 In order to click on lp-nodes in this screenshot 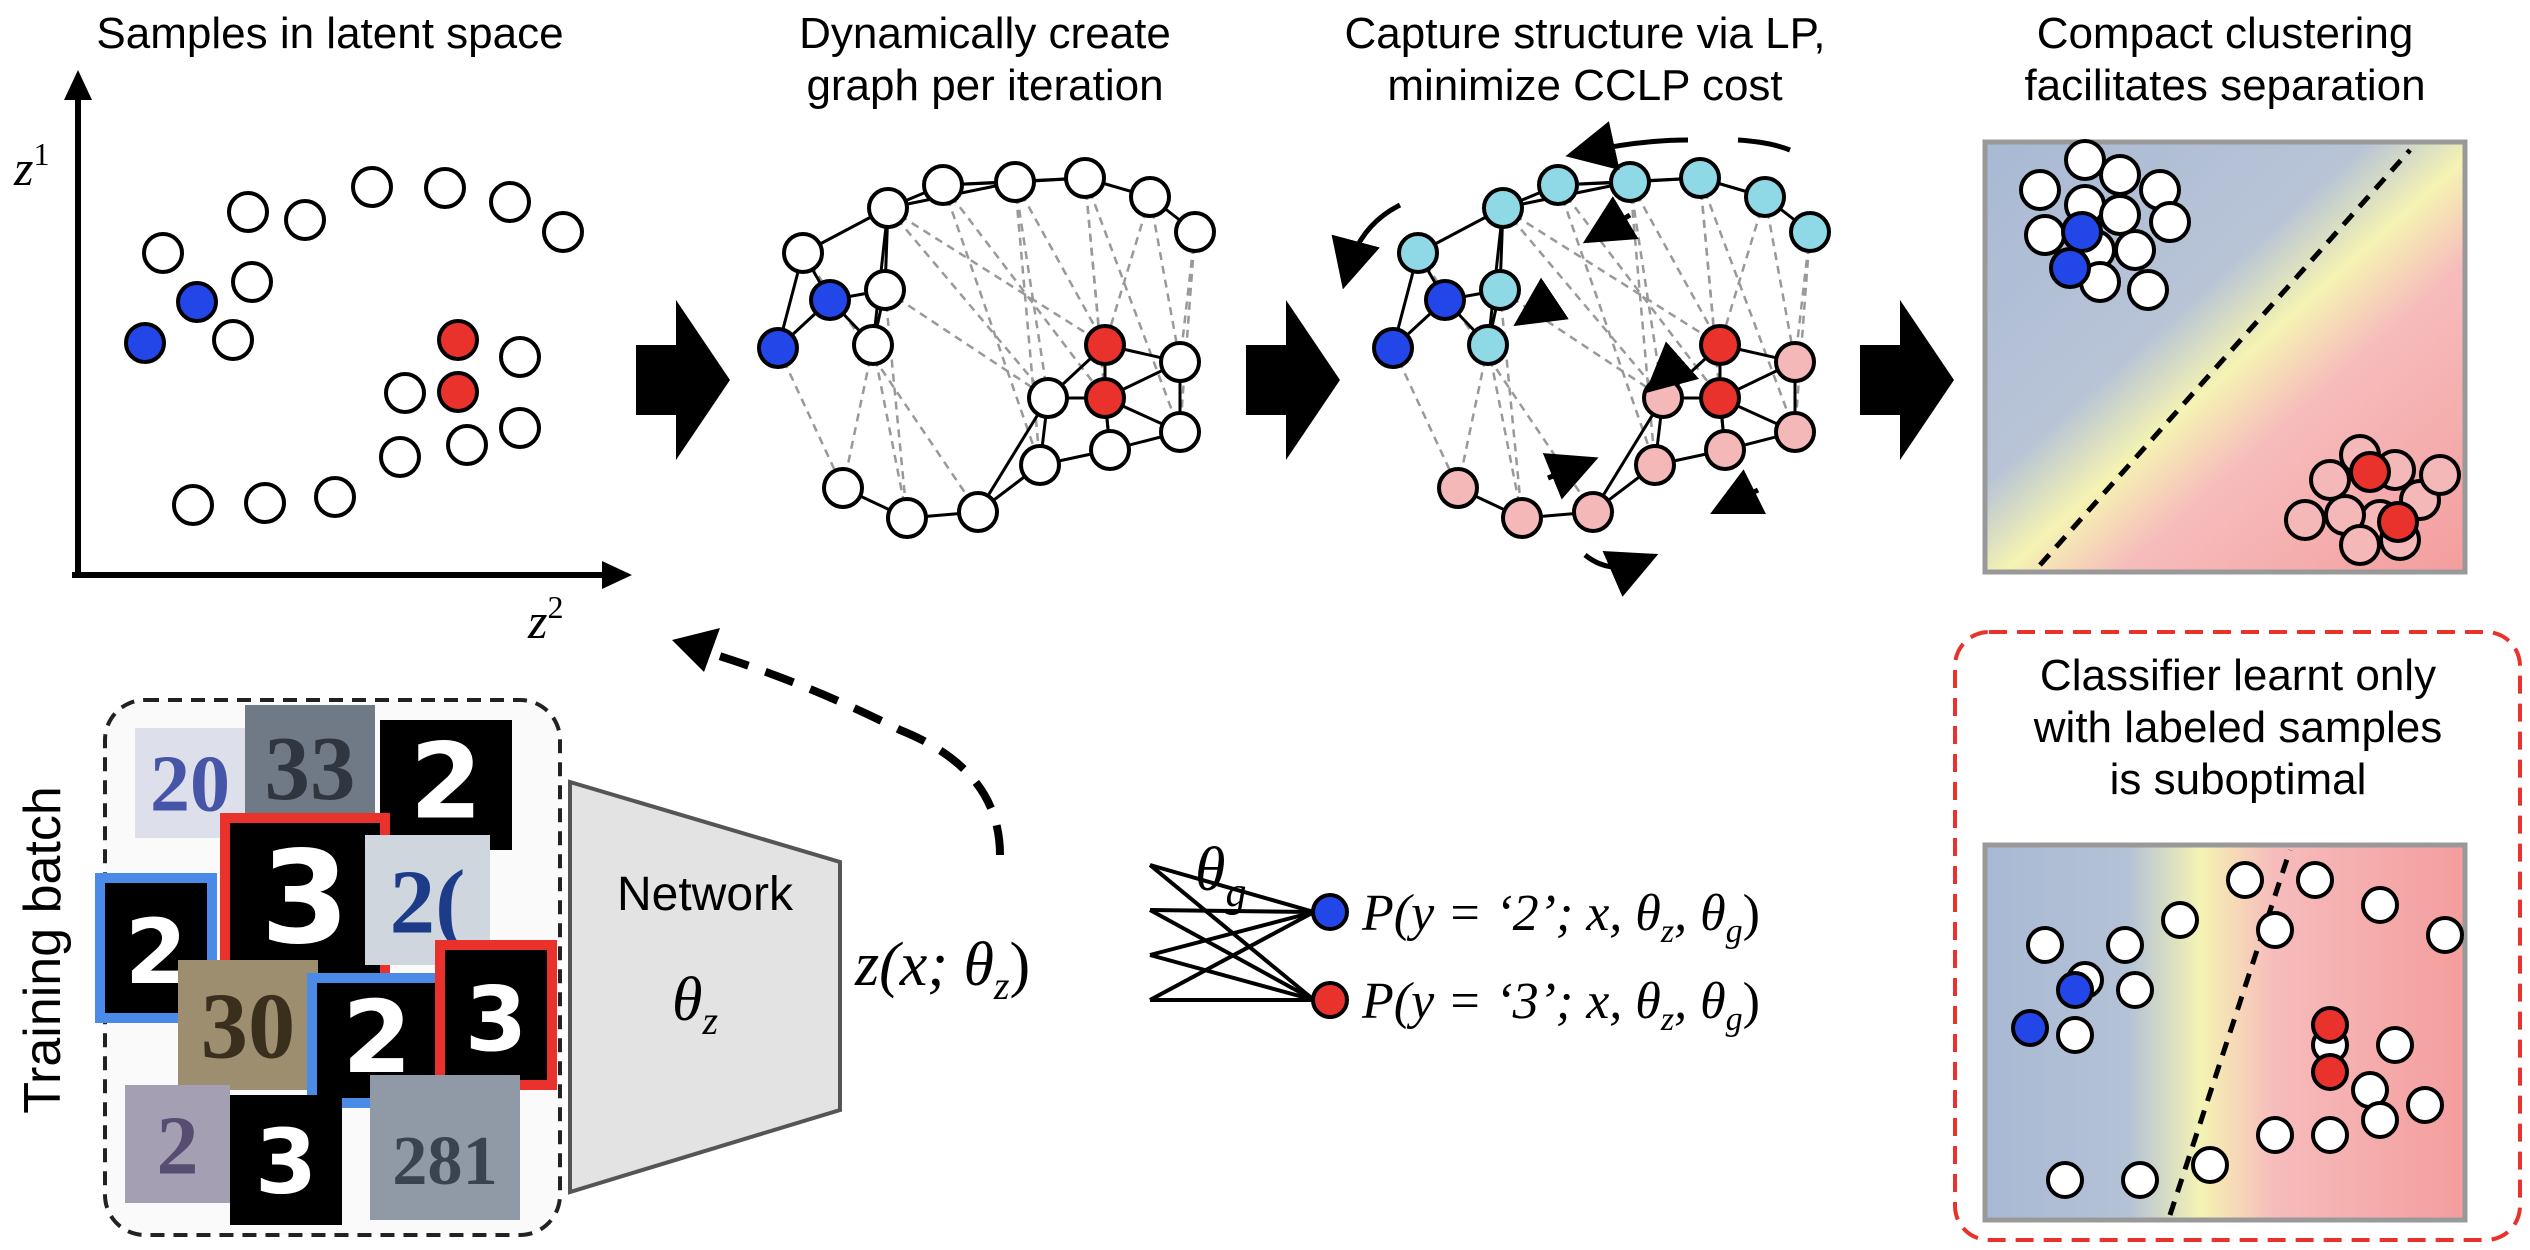, I will do `click(1601, 348)`.